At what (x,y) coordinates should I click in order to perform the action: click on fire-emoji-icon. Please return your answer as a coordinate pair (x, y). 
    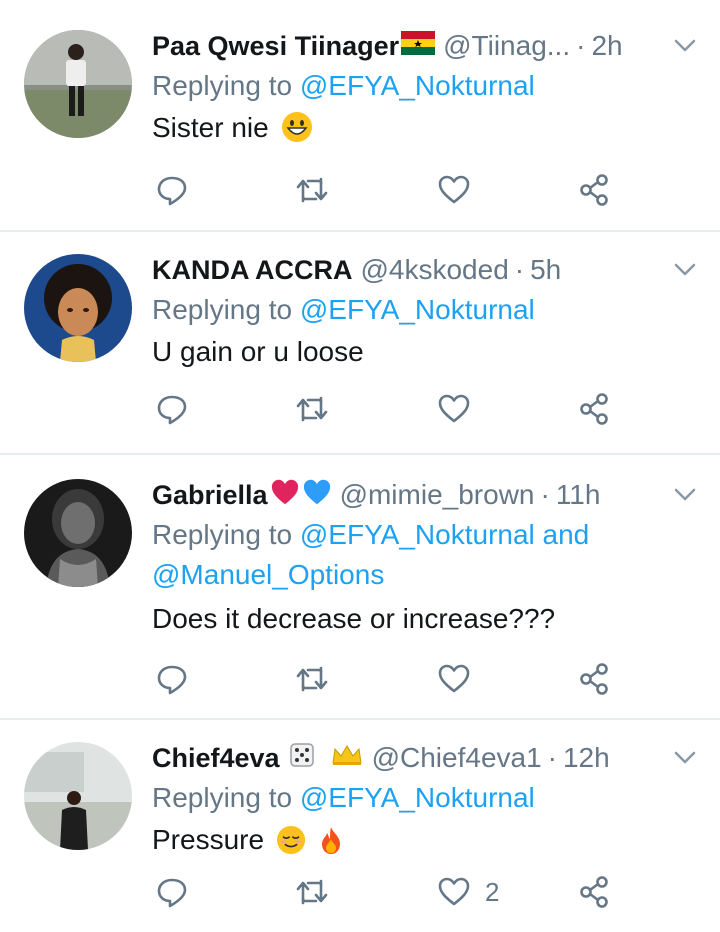
    Looking at the image, I should click on (330, 840).